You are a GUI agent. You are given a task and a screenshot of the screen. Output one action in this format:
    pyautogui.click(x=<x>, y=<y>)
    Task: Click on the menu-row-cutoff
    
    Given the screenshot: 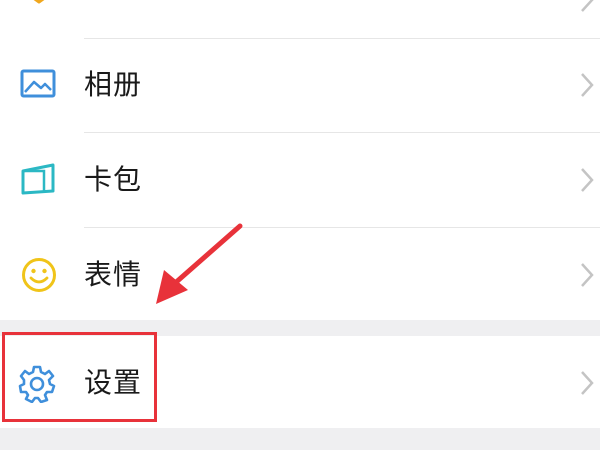 What is the action you would take?
    pyautogui.click(x=300, y=18)
    